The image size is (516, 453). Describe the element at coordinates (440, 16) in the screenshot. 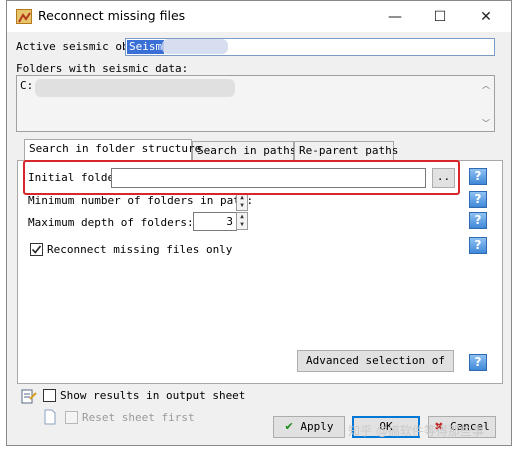

I see `maximize-button: ☐` at that location.